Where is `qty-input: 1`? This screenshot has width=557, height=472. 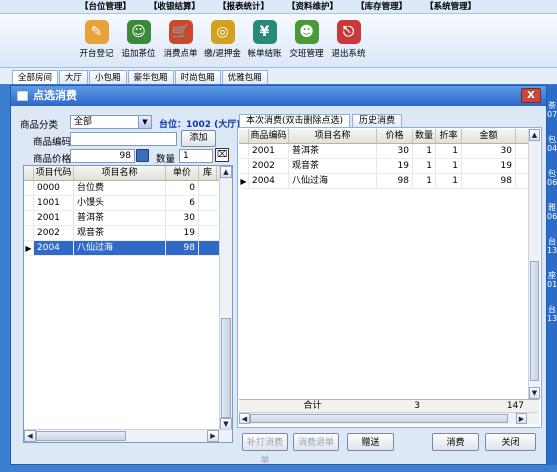
qty-input: 1 is located at coordinates (196, 156).